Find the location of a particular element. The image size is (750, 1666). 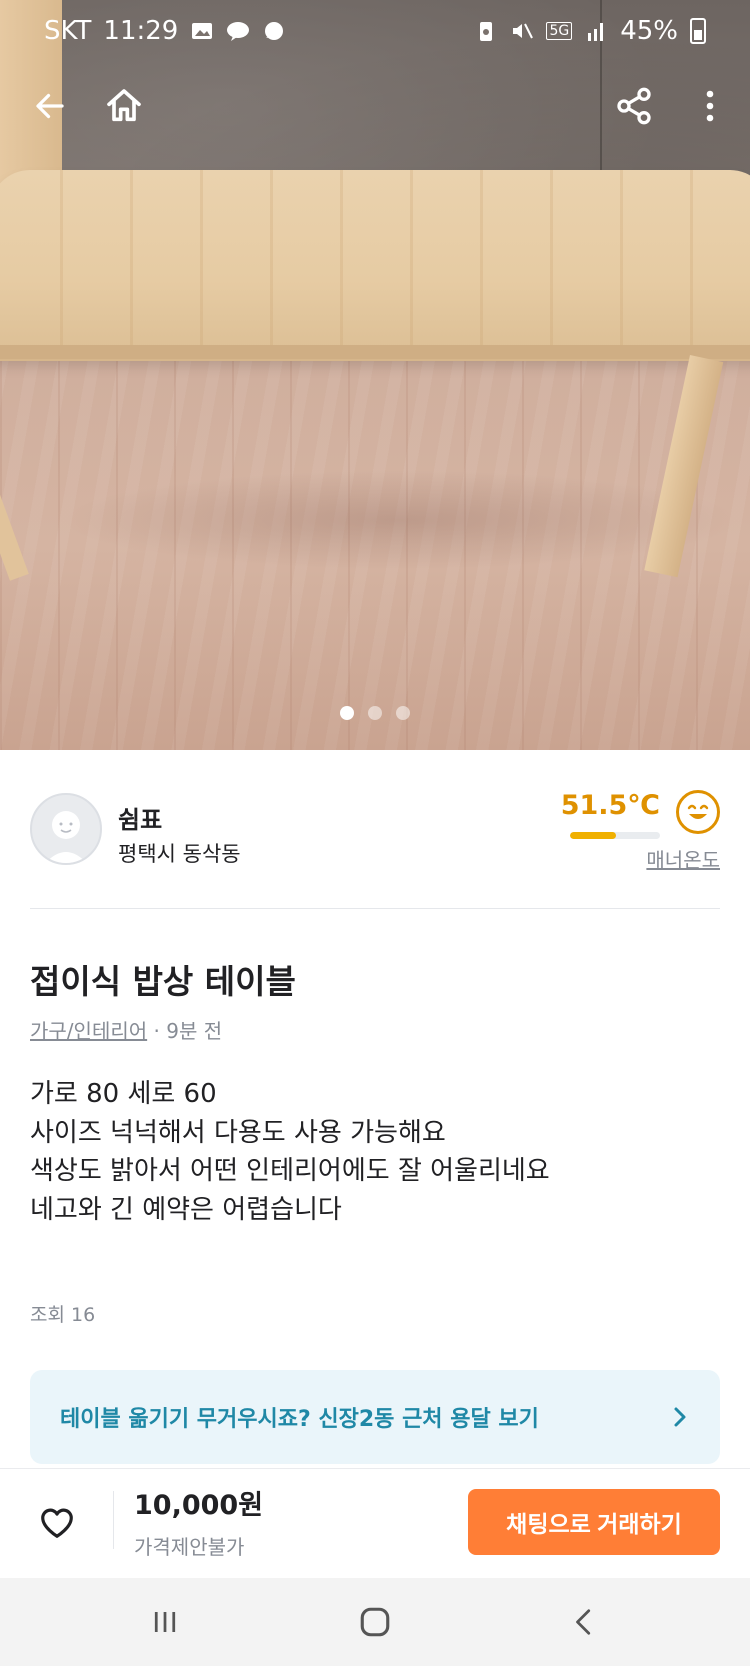

seller-location: 평택시 동삭동 is located at coordinates (179, 854).